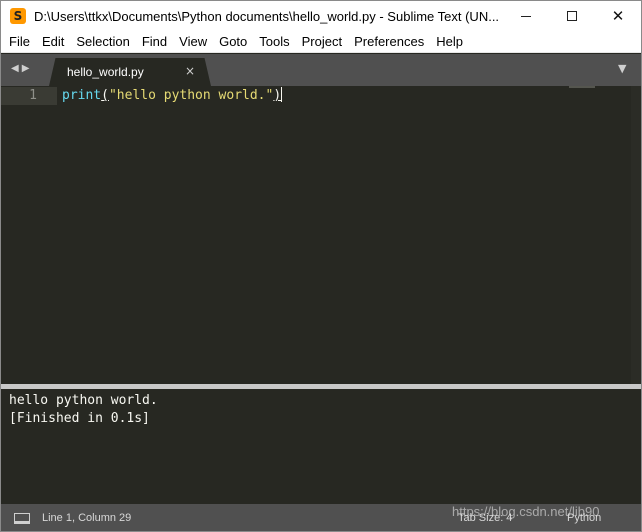  Describe the element at coordinates (15, 68) in the screenshot. I see `chevron-left-icon: ◀` at that location.